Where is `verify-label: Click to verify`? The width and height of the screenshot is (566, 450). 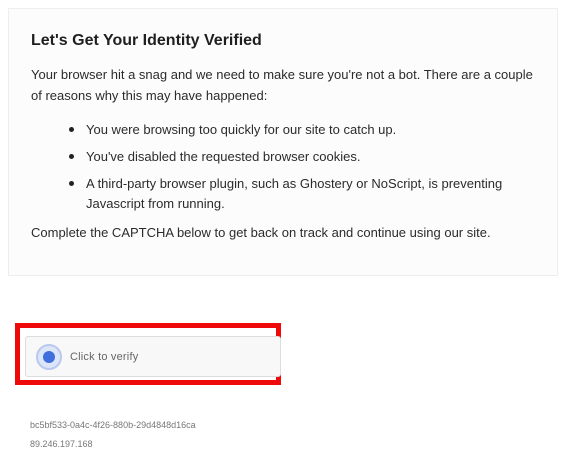
verify-label: Click to verify is located at coordinates (104, 356).